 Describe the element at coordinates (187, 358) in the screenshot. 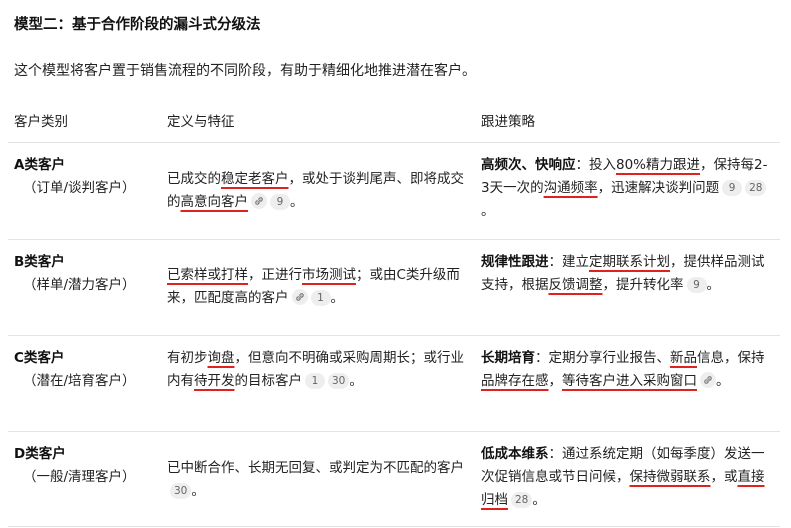

I see `text: 有初步` at that location.